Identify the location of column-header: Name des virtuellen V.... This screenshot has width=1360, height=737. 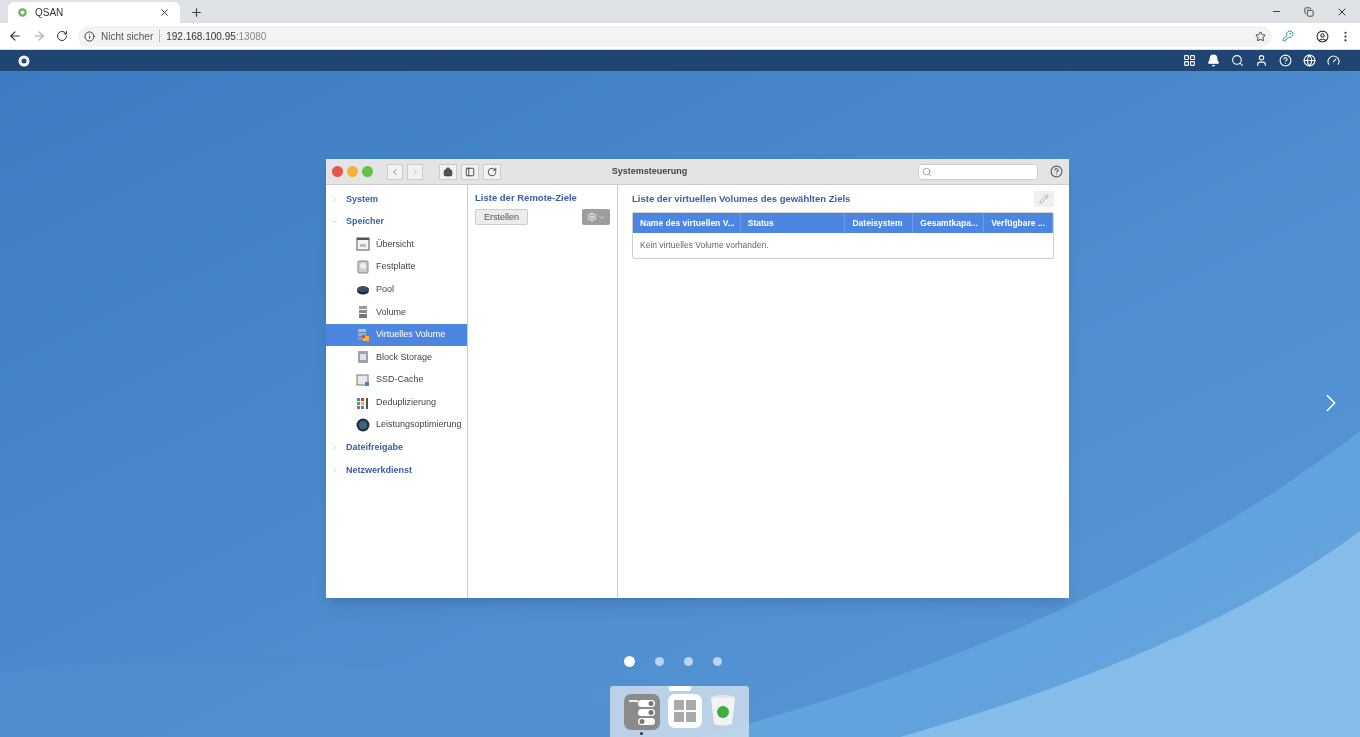
(687, 223).